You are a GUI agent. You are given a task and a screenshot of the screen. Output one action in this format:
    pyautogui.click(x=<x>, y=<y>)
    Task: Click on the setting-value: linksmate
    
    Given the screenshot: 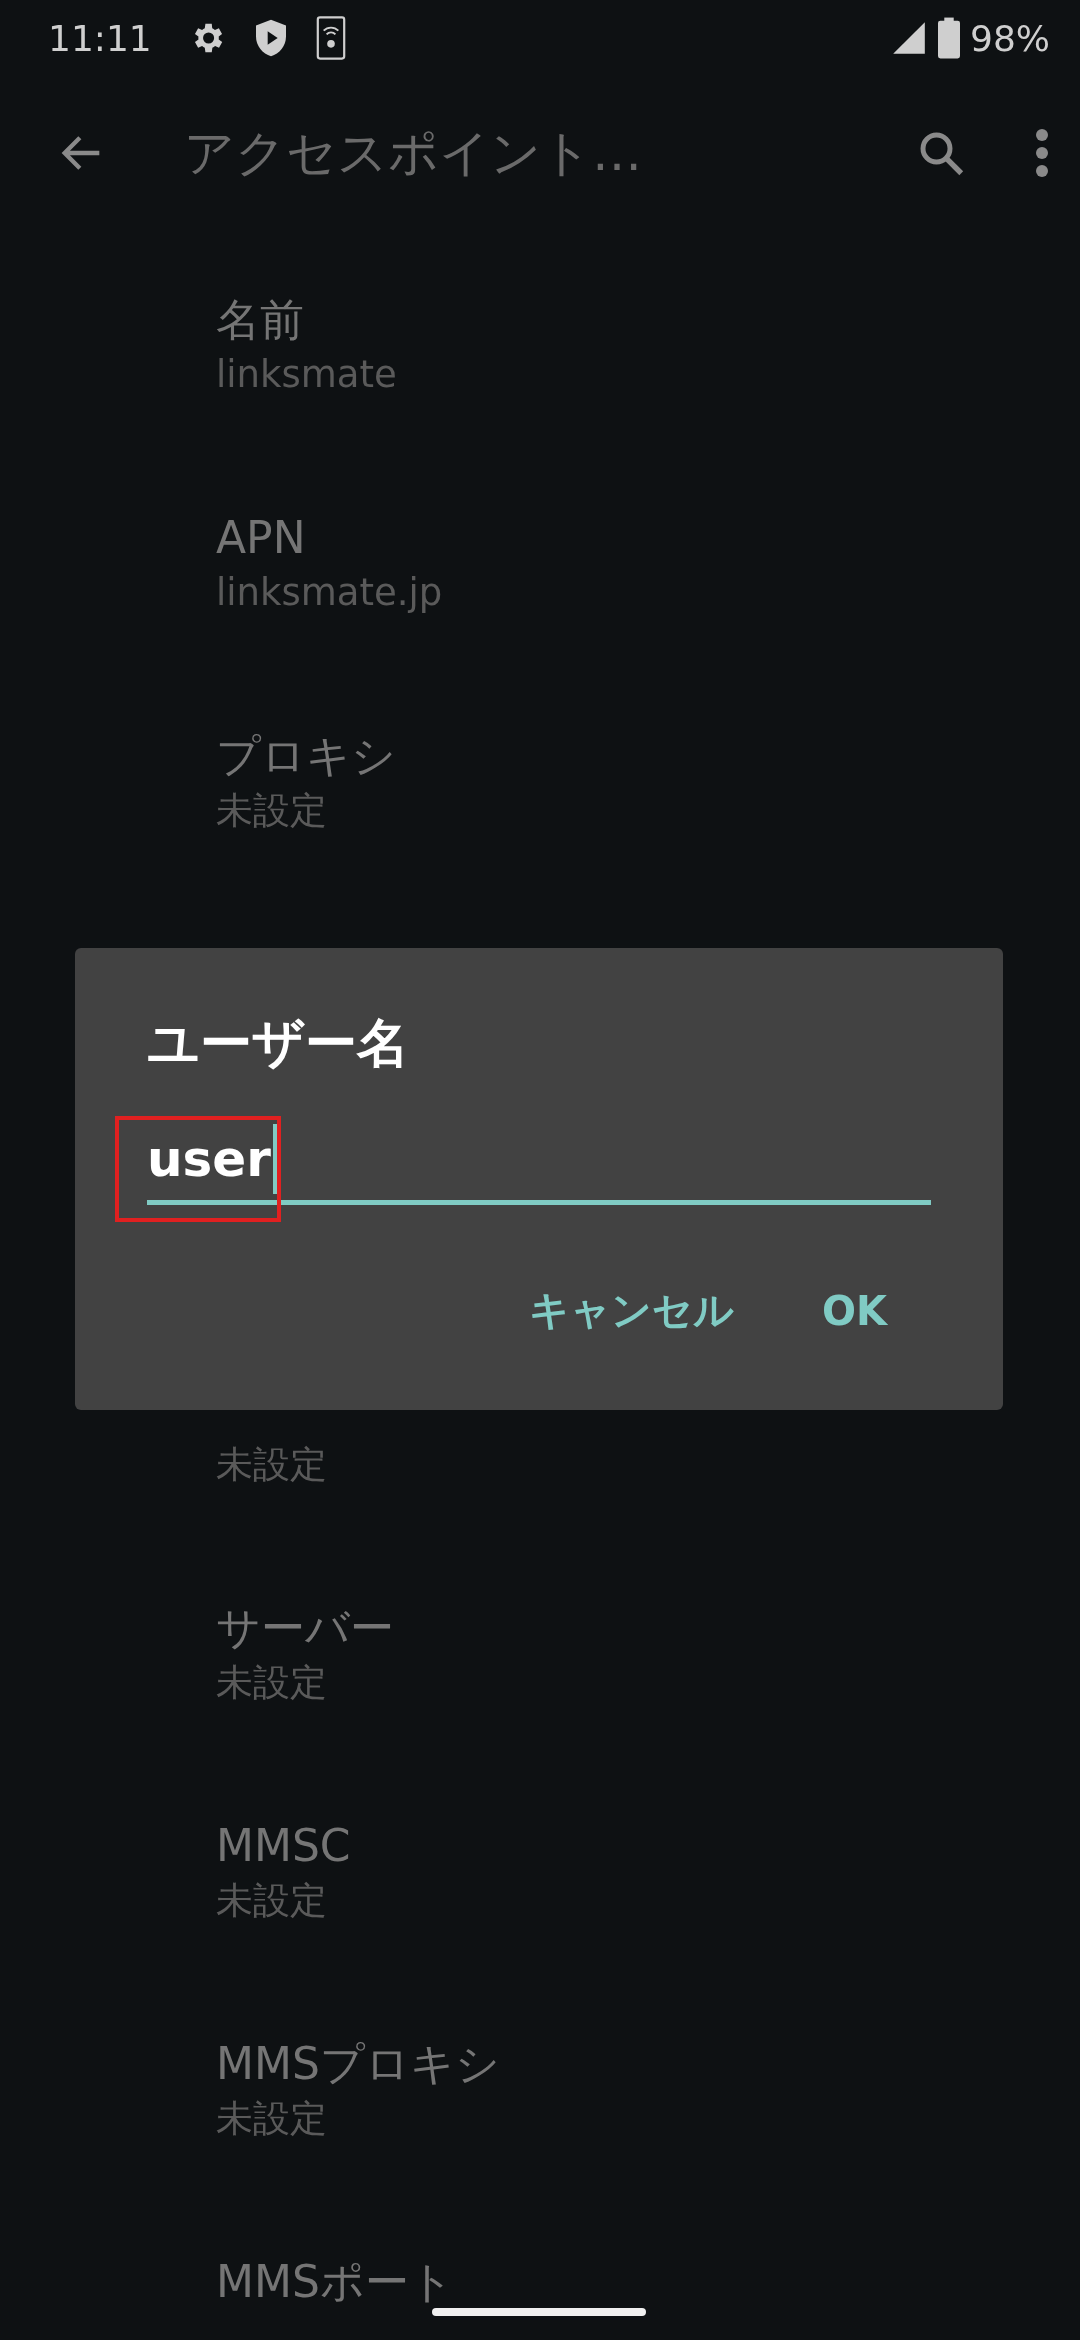 What is the action you would take?
    pyautogui.click(x=306, y=375)
    